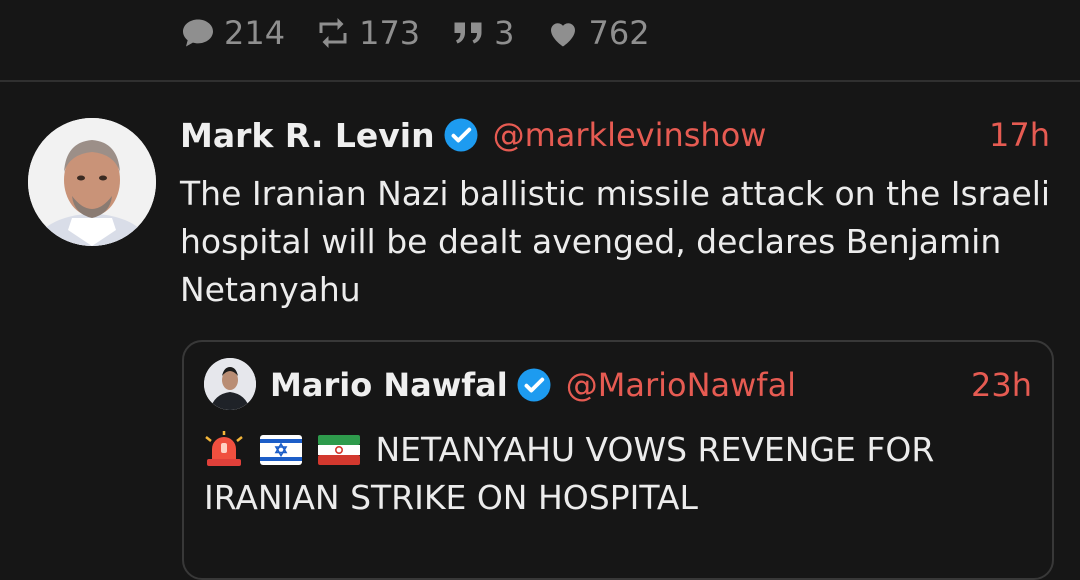  What do you see at coordinates (255, 33) in the screenshot?
I see `reply-count-label: 214` at bounding box center [255, 33].